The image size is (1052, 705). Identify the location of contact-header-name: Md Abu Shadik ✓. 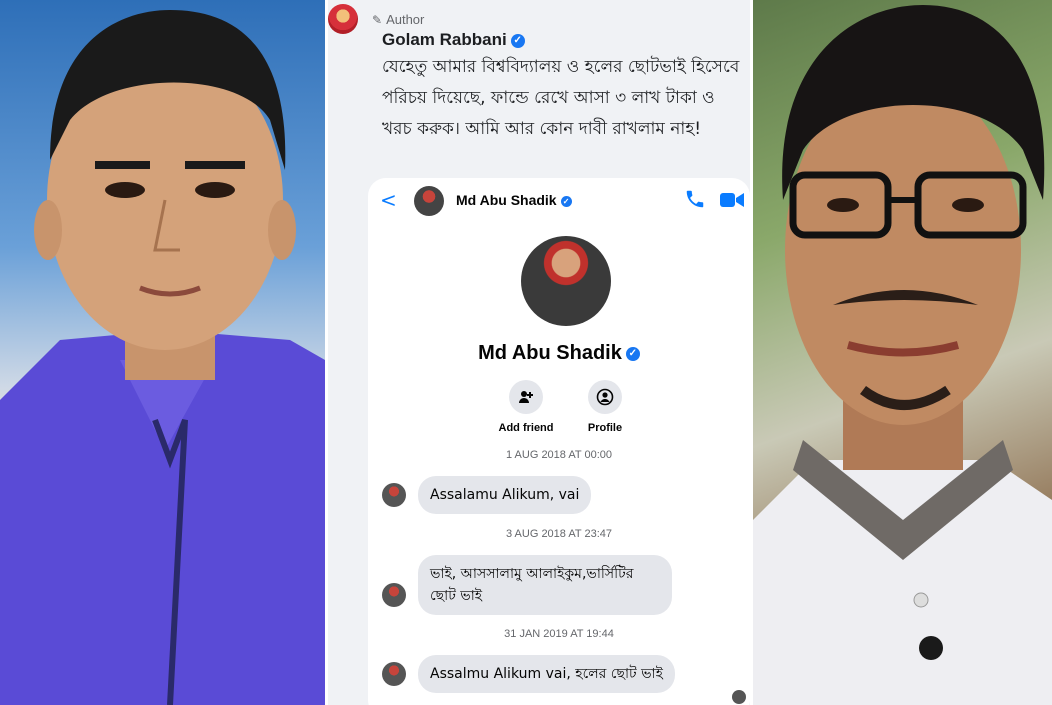
(514, 200).